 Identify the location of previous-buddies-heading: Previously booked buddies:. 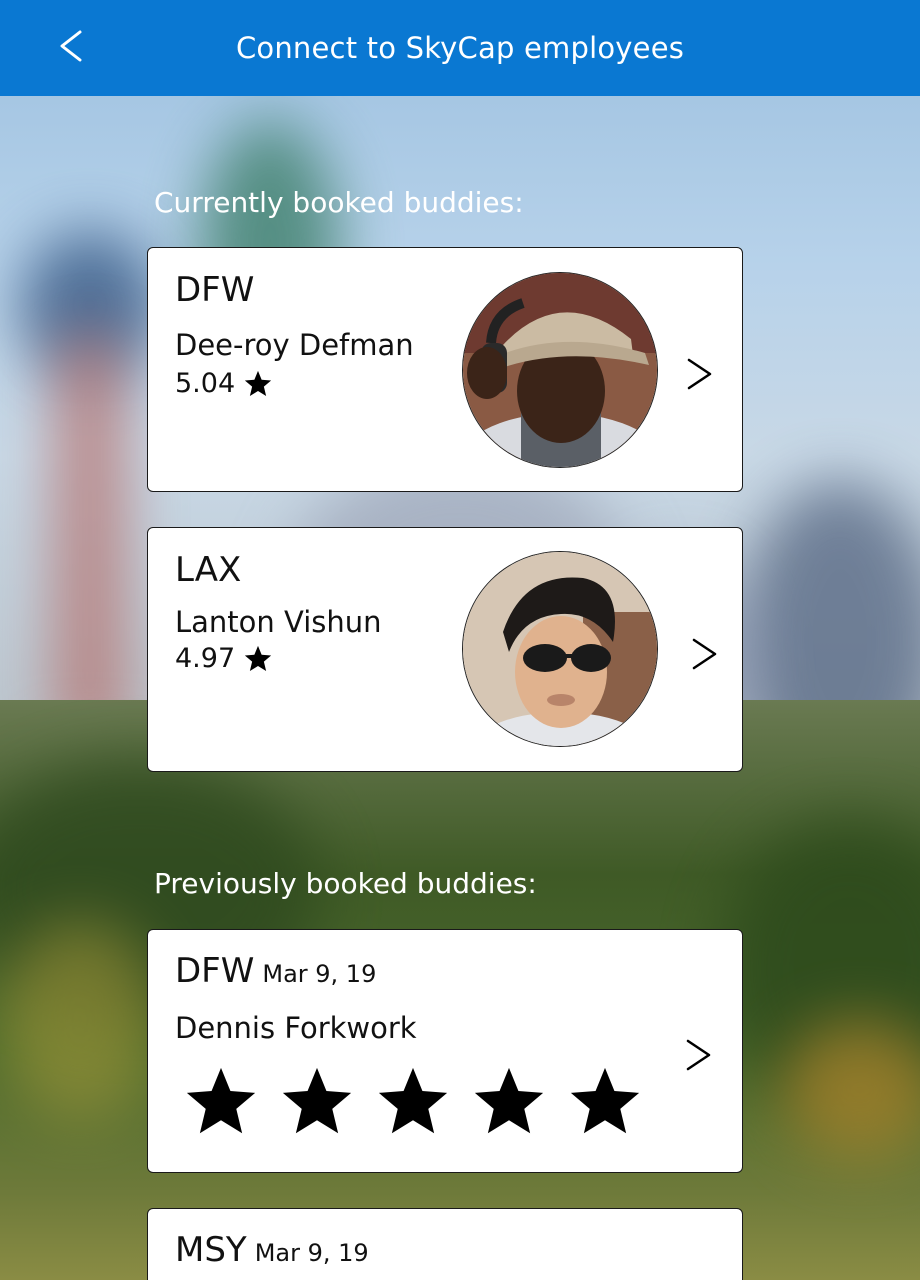
(345, 883).